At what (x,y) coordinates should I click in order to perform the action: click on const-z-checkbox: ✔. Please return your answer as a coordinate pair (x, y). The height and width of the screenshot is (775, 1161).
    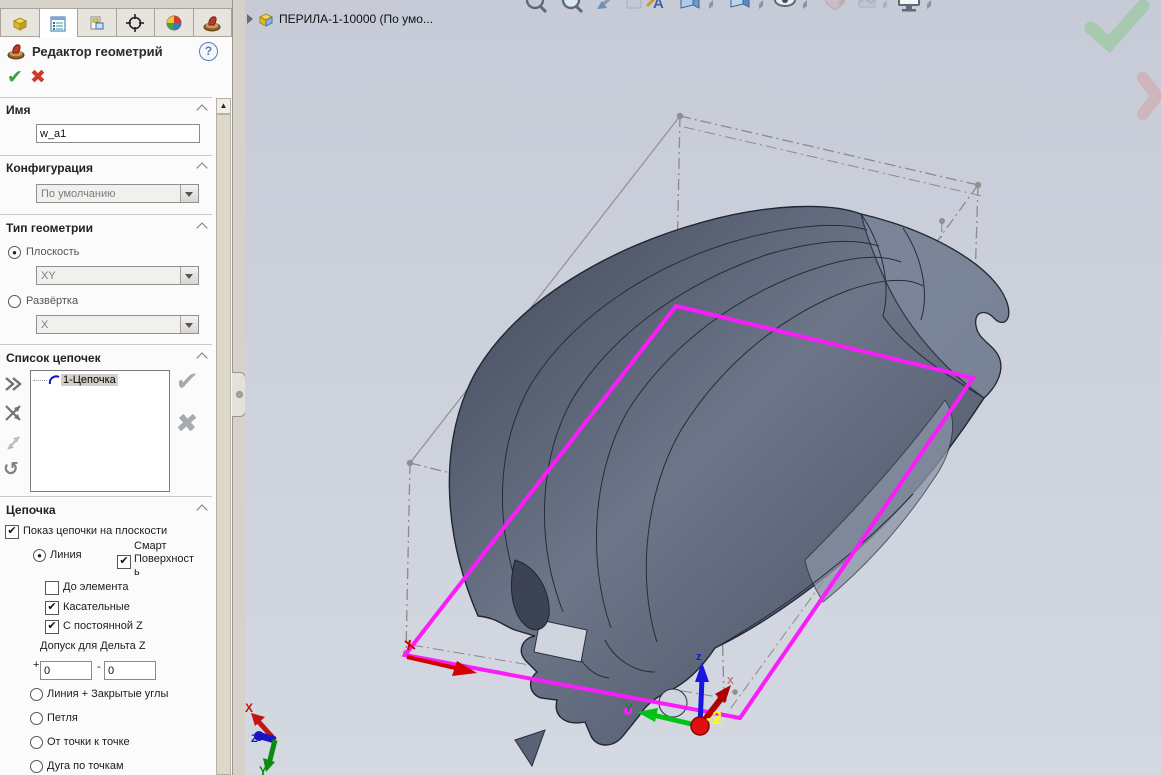
    Looking at the image, I should click on (52, 627).